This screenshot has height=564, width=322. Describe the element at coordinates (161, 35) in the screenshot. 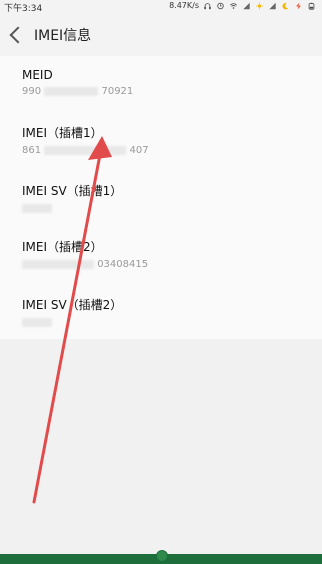

I see `header-bar: IMEI信息` at that location.